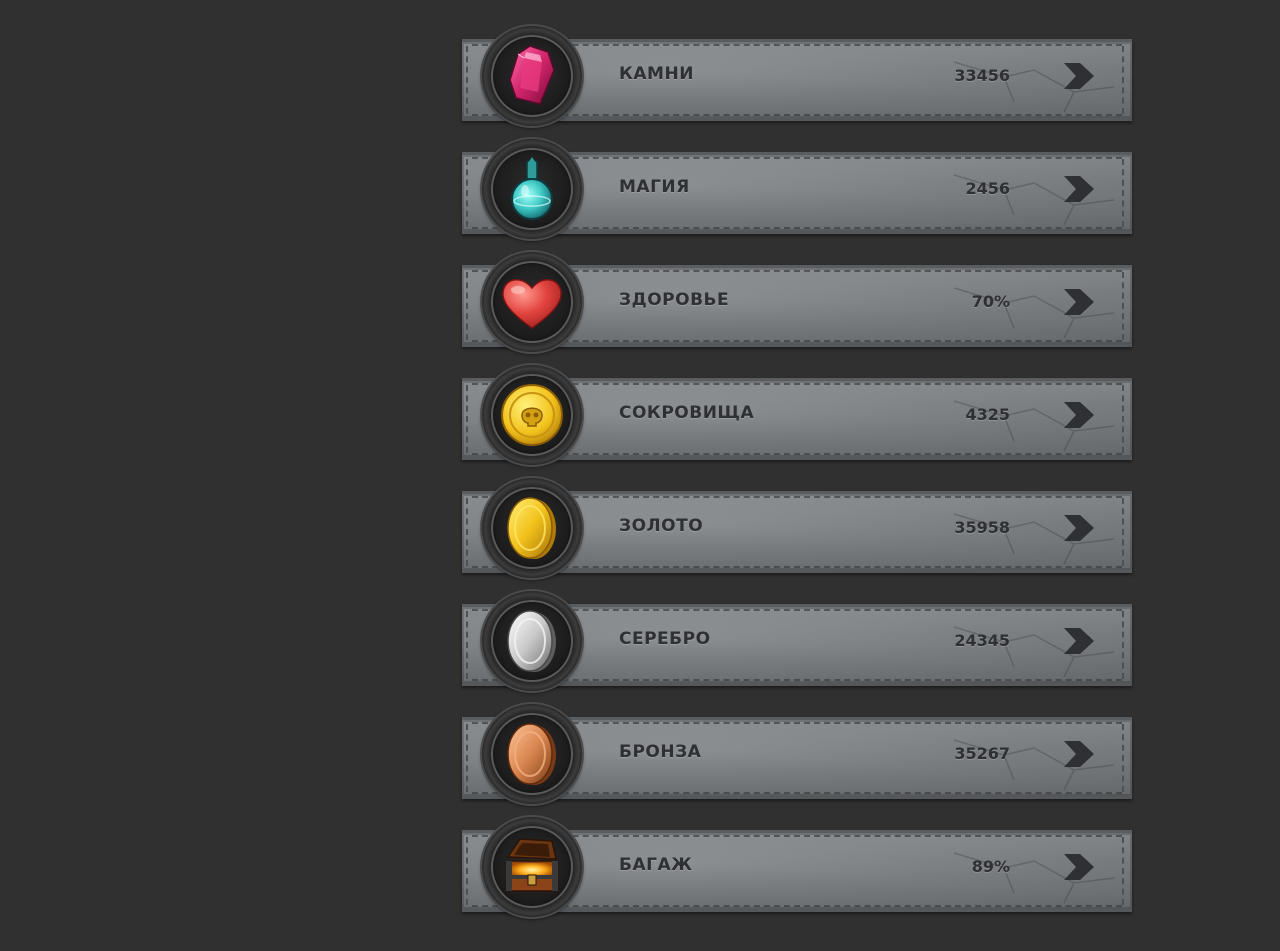  What do you see at coordinates (674, 300) in the screenshot?
I see `resource-label: ЗДОРОВЬЕ` at bounding box center [674, 300].